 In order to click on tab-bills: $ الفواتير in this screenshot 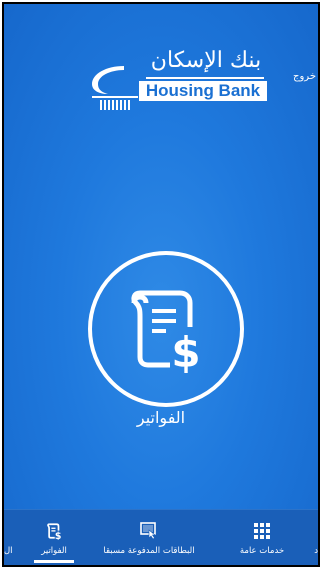, I will do `click(54, 537)`.